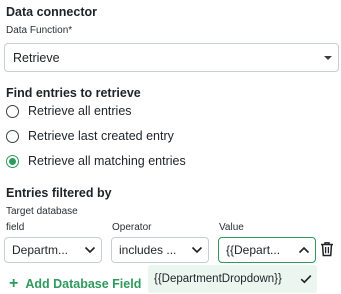  What do you see at coordinates (107, 161) in the screenshot?
I see `radio-label: Retrieve all matching entries` at bounding box center [107, 161].